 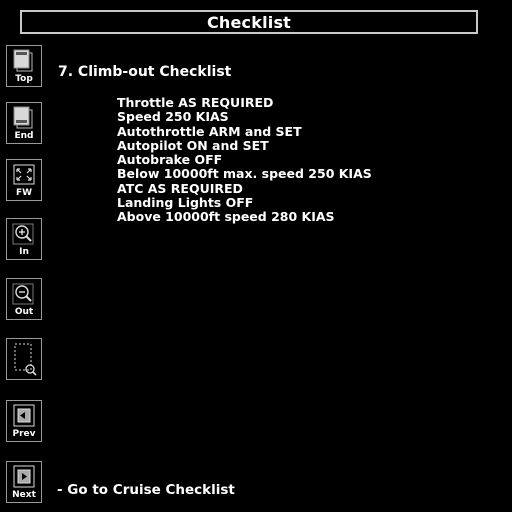 I want to click on end-button: End, so click(x=24, y=123).